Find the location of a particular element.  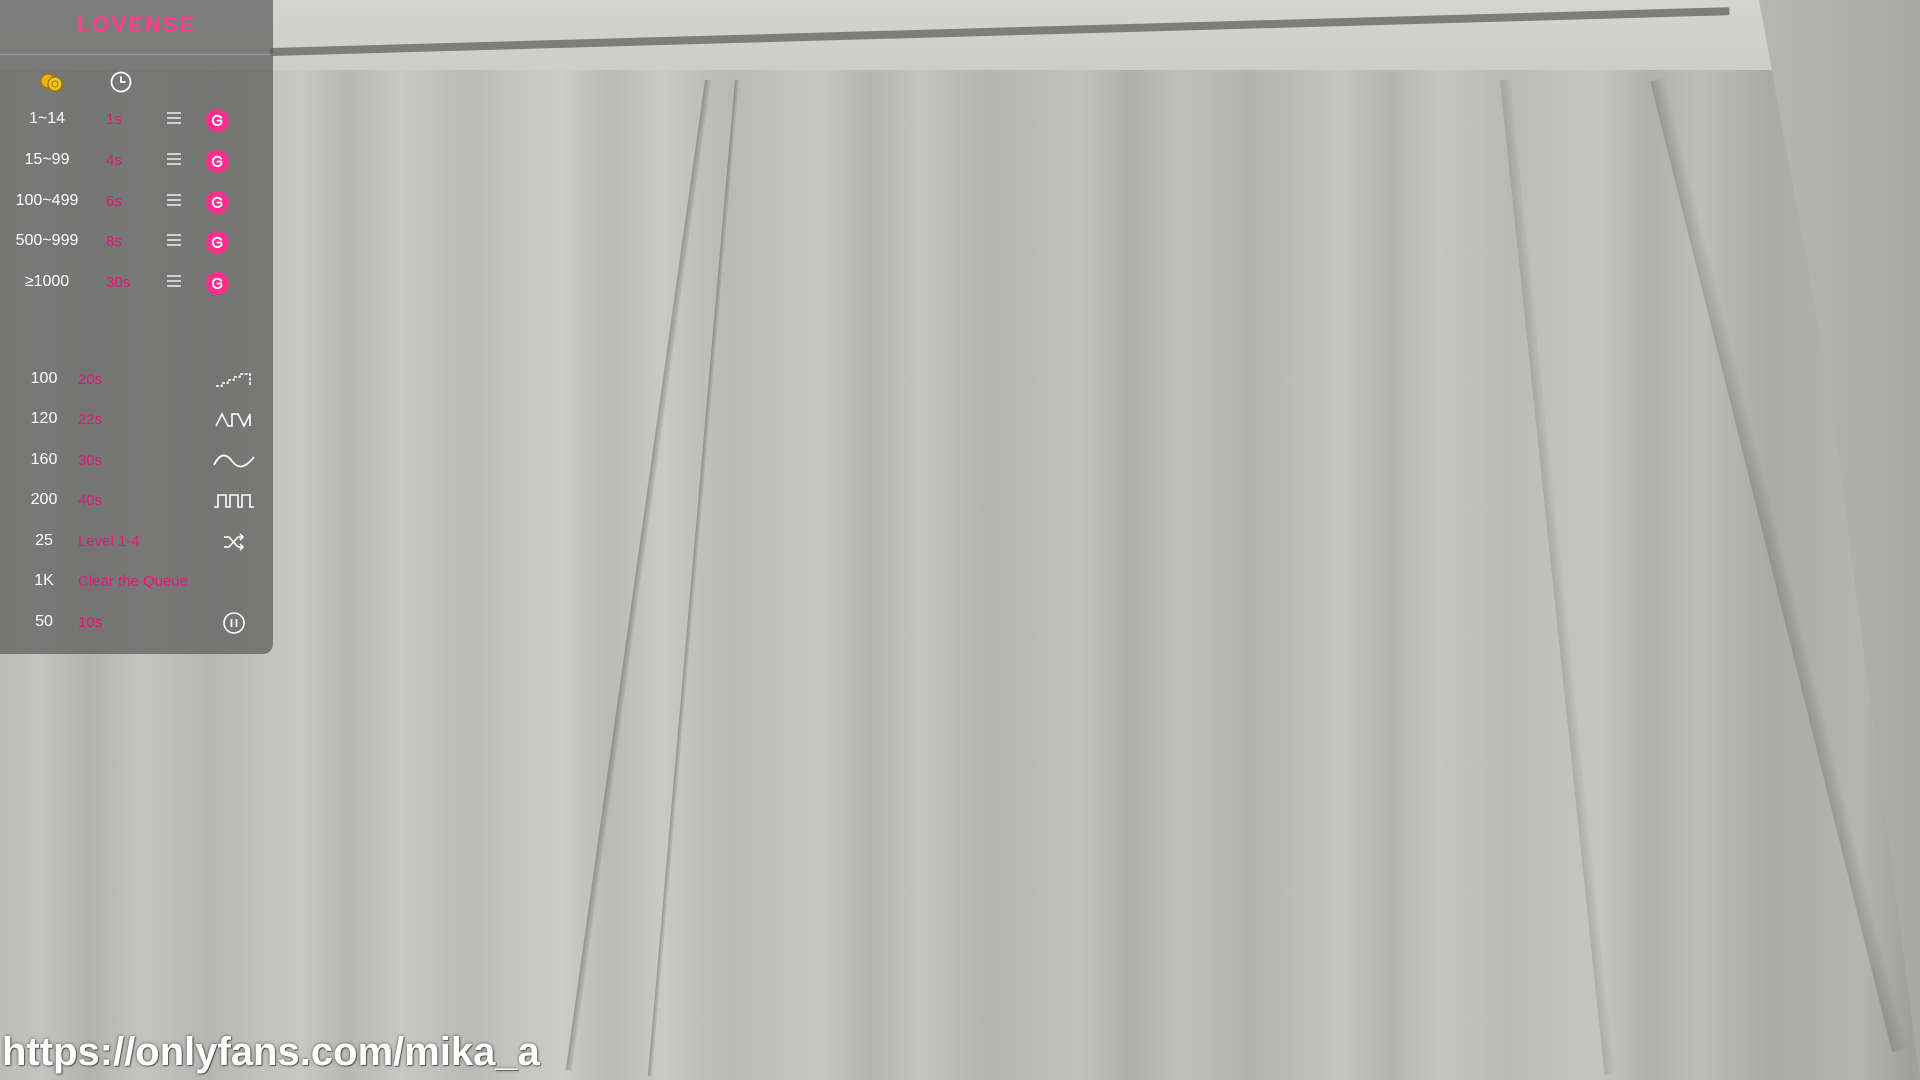

tip-amount: 500~999 is located at coordinates (47, 240).